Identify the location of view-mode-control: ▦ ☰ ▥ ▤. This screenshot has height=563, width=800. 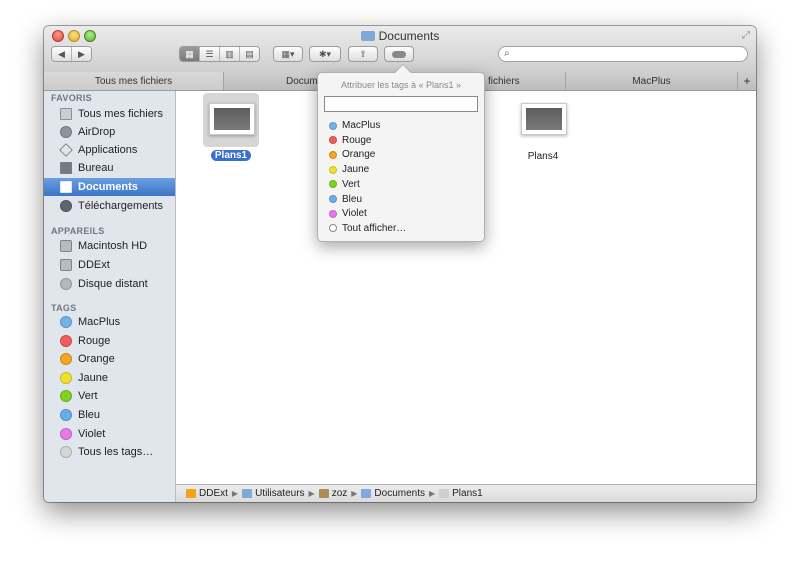
(219, 54).